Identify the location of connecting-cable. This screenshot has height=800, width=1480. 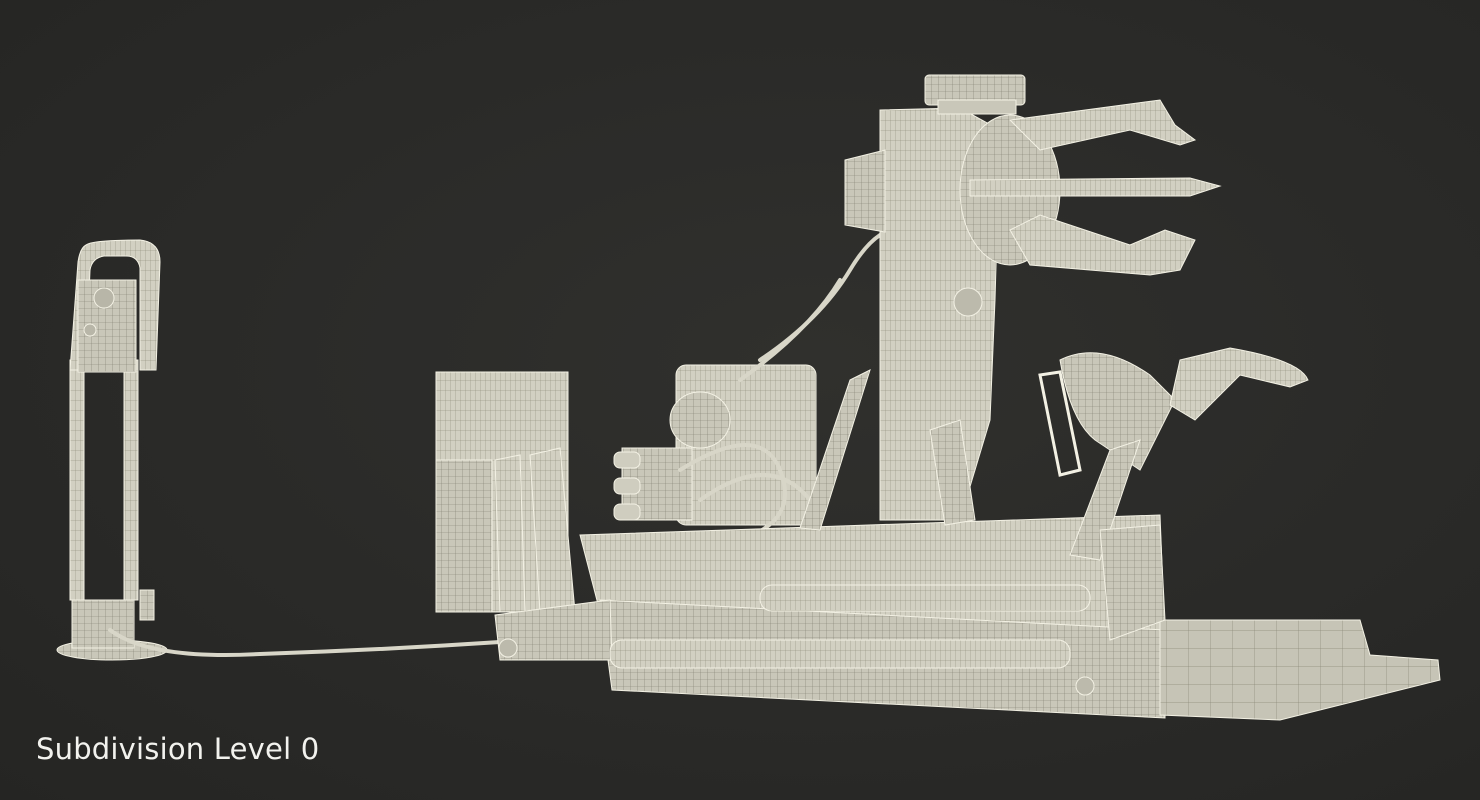
(305, 642).